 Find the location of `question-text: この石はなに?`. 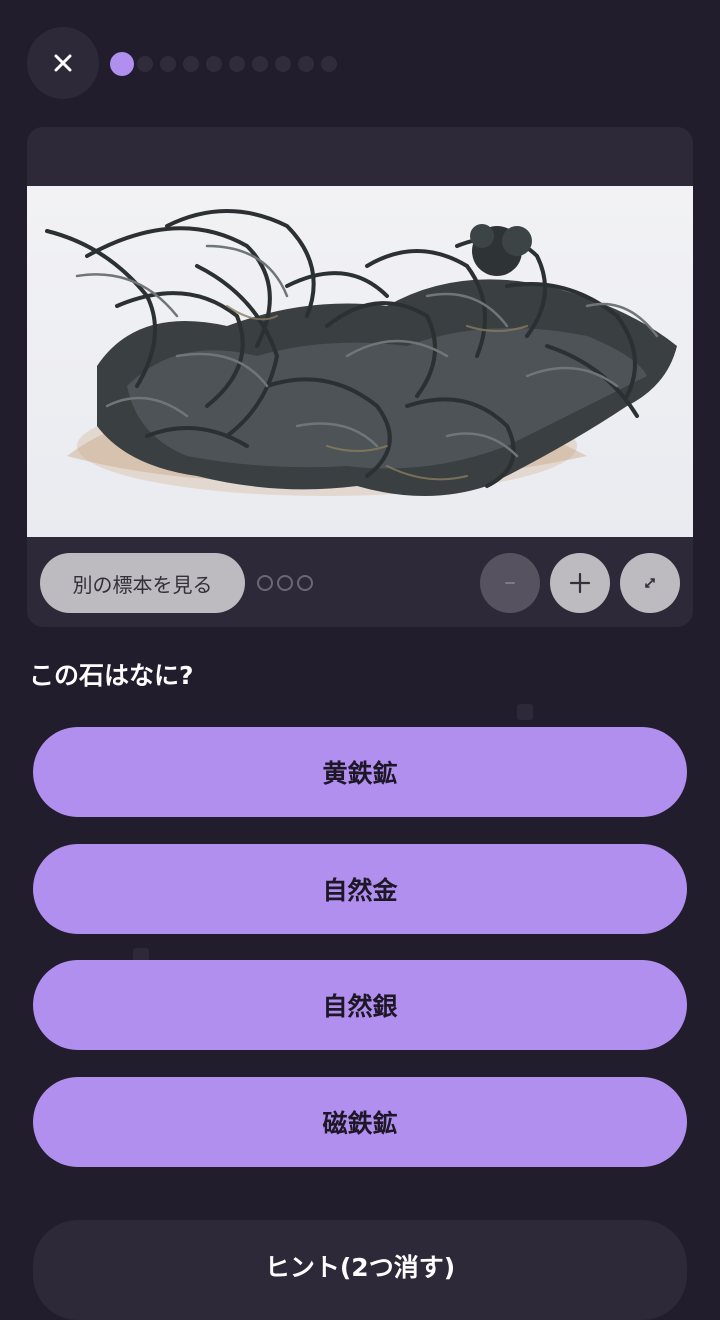

question-text: この石はなに? is located at coordinates (111, 675).